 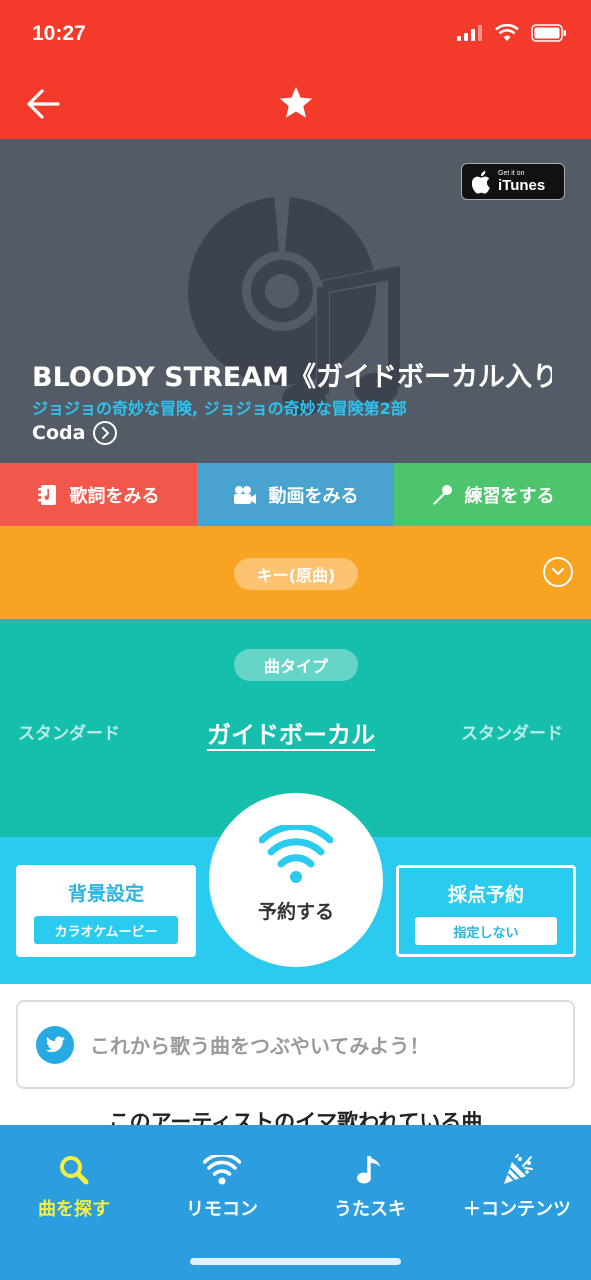 I want to click on top-bar: 10:27, so click(x=295, y=69).